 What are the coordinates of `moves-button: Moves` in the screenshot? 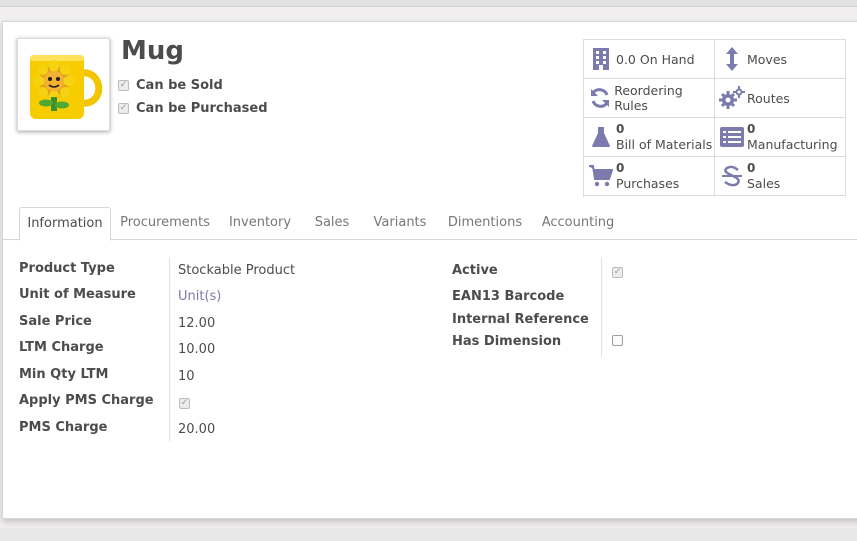 It's located at (780, 59).